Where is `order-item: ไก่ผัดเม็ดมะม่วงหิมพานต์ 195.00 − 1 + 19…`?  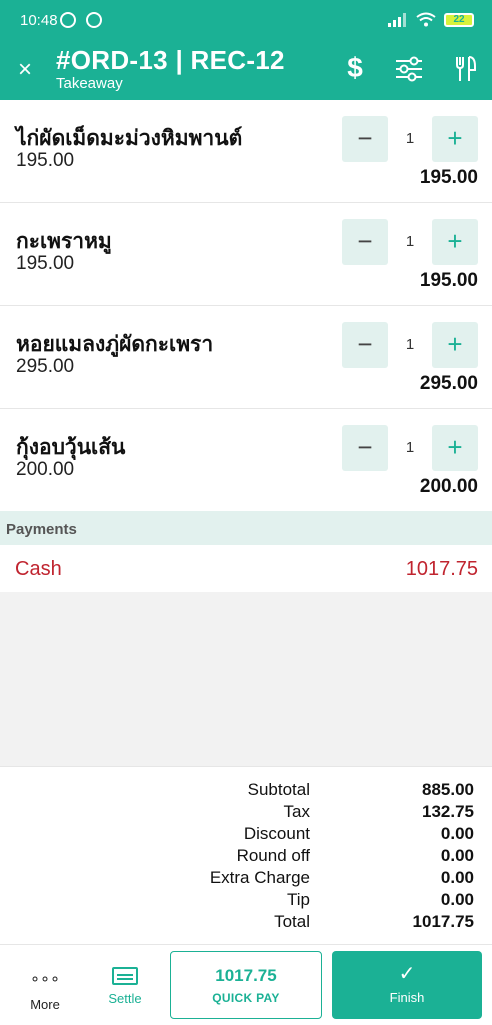 order-item: ไก่ผัดเม็ดมะม่วงหิมพานต์ 195.00 − 1 + 19… is located at coordinates (246, 151).